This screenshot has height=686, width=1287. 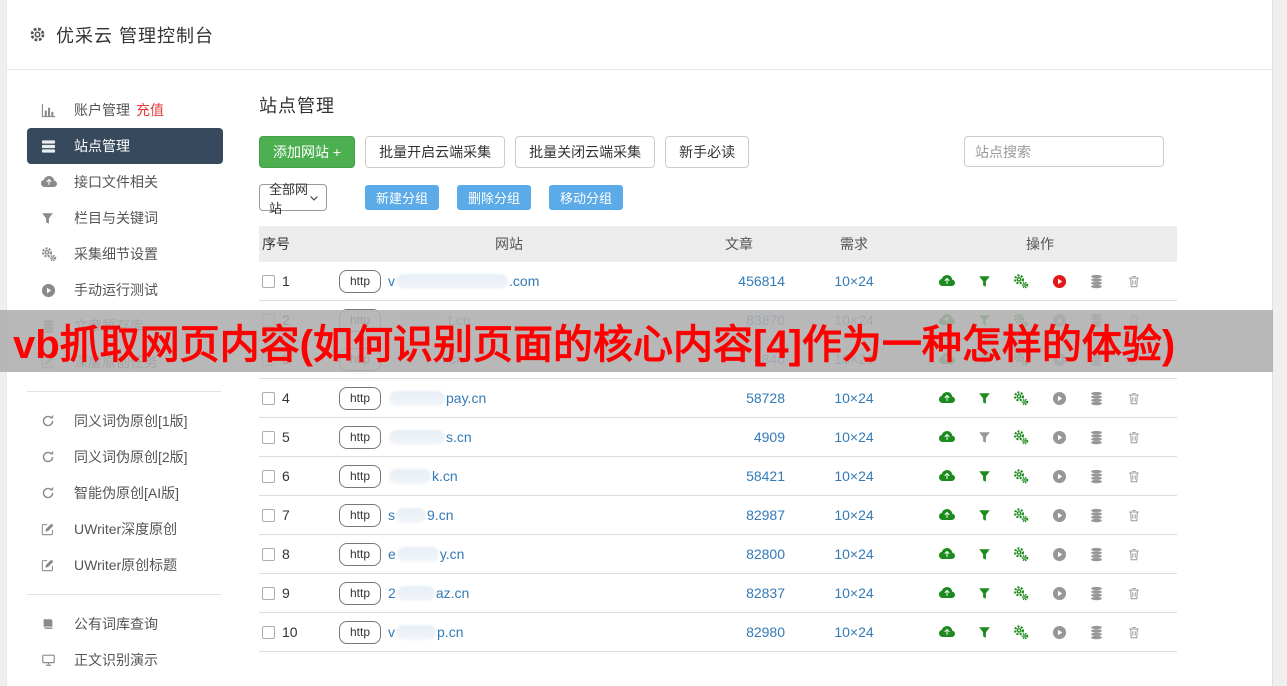 I want to click on sidebar-item-synonym-rewrite-v2: 同义词伪原创[2版], so click(x=120, y=457).